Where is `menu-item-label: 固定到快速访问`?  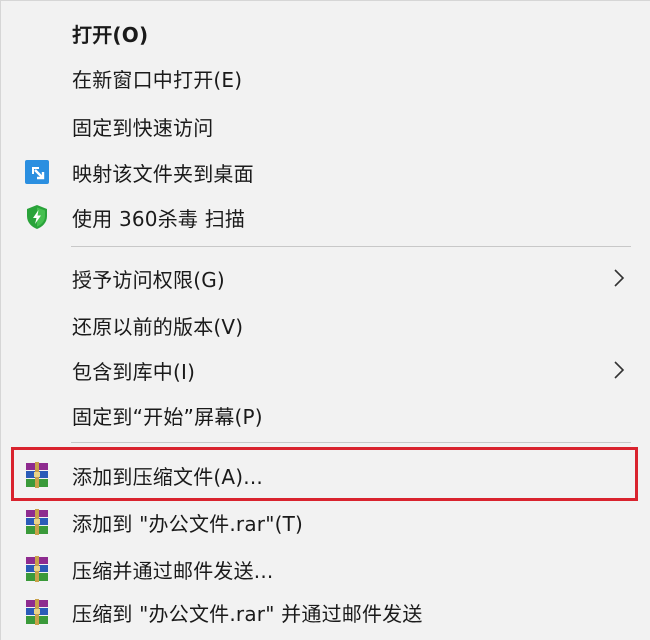
menu-item-label: 固定到快速访问 is located at coordinates (143, 127).